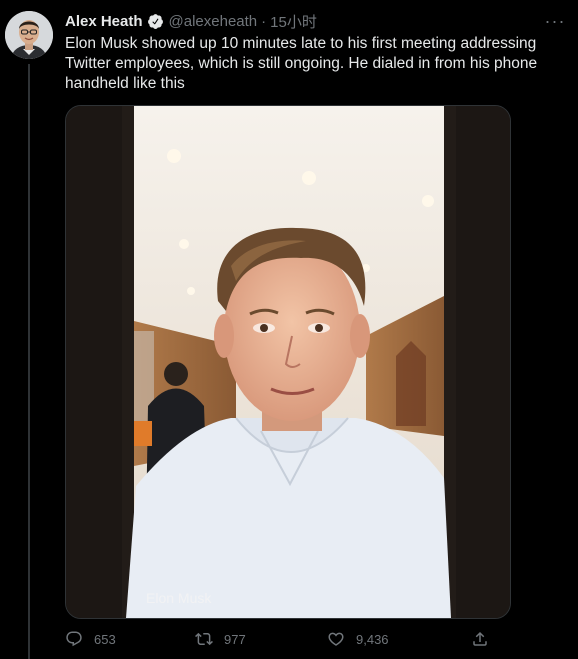  I want to click on like-count: 9,436, so click(372, 639).